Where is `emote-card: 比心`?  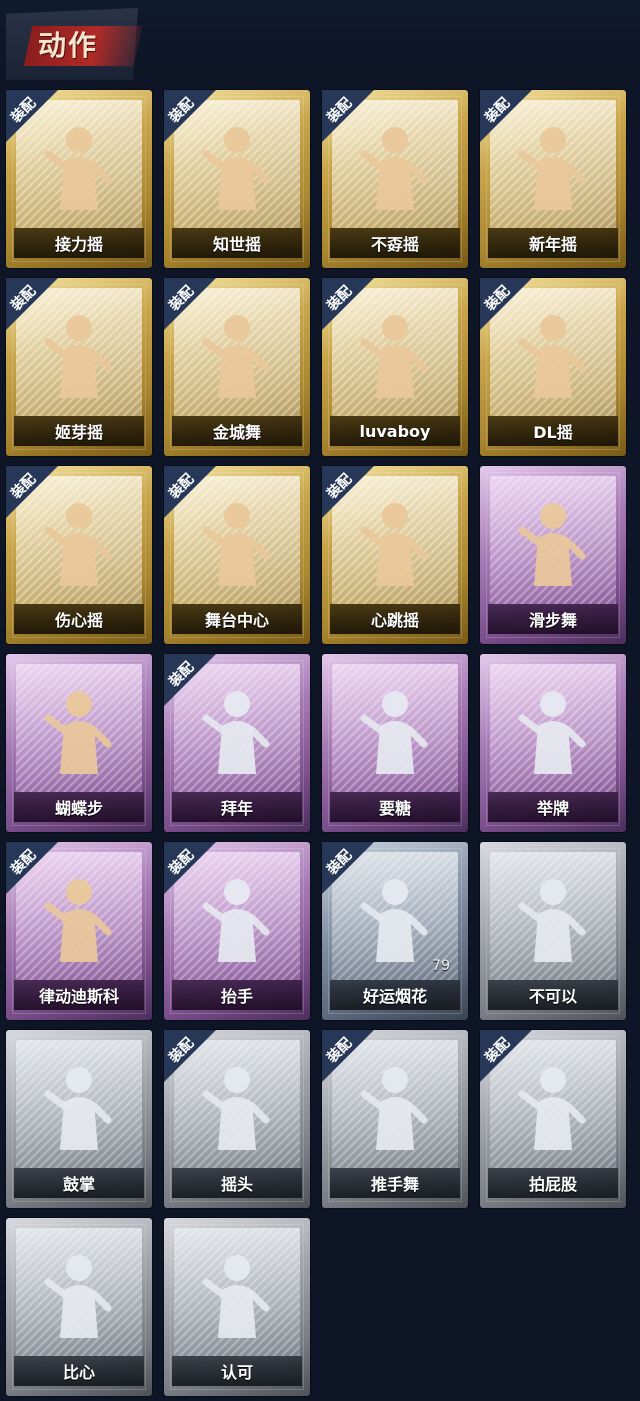
emote-card: 比心 is located at coordinates (79, 1307).